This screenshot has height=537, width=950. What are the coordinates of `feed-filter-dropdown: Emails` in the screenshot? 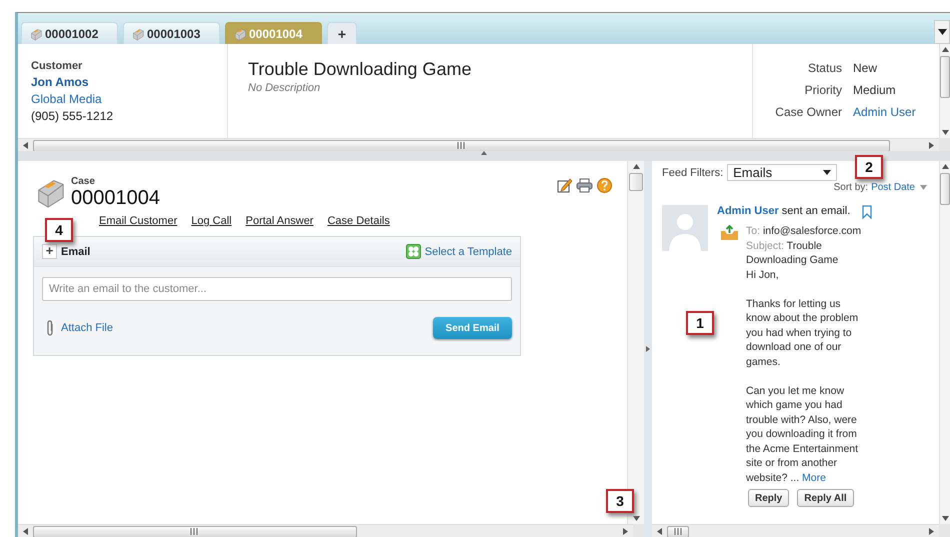 It's located at (782, 172).